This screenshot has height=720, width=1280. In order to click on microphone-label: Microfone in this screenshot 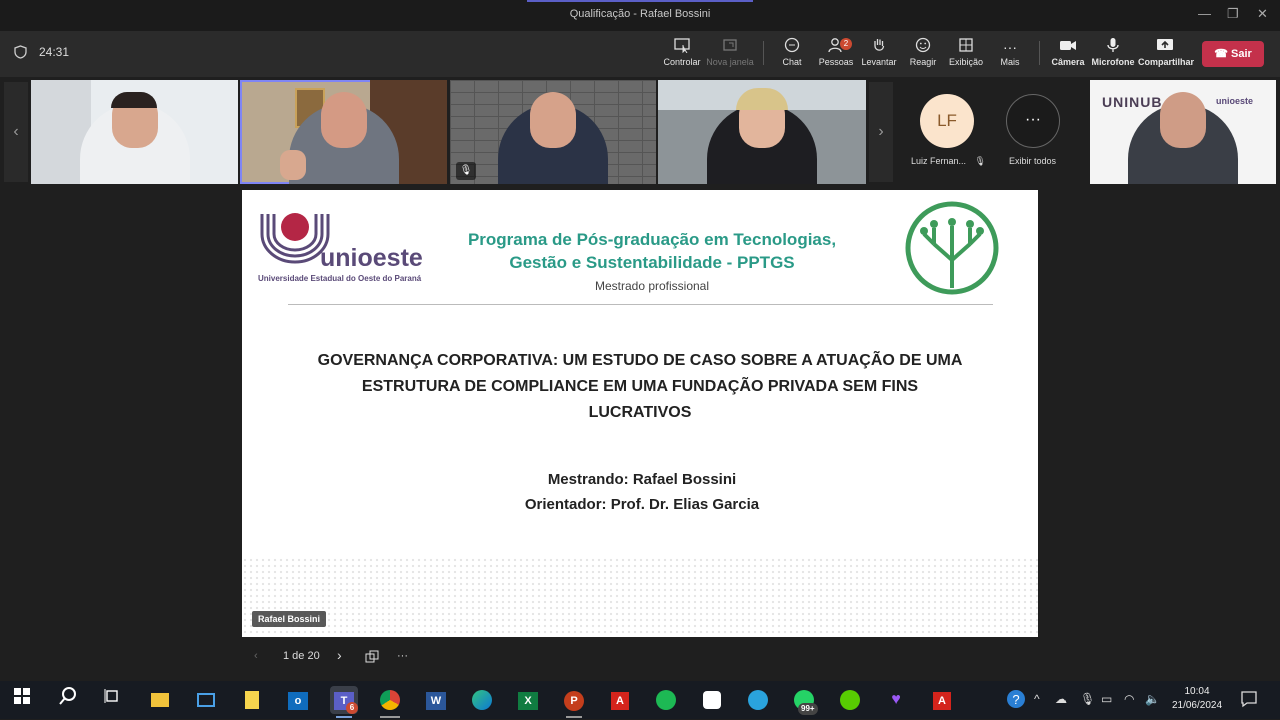, I will do `click(1113, 62)`.